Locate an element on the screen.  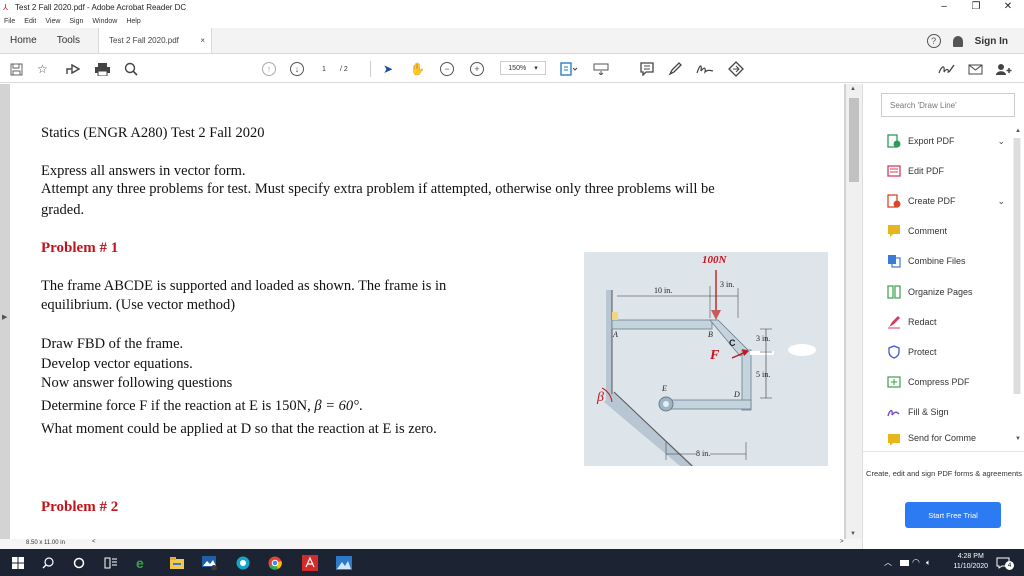
problem-text: Draw FBD of the frame. is located at coordinates (112, 344).